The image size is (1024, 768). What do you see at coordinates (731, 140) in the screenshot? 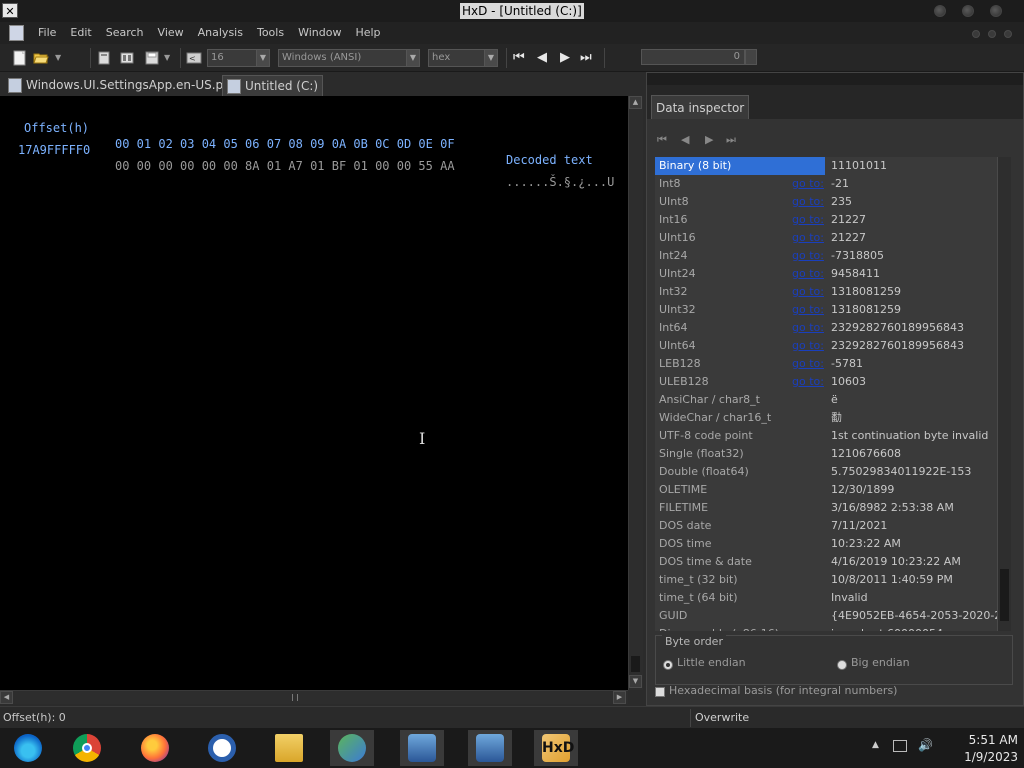
I see `inspector-last-icon: ⏭` at bounding box center [731, 140].